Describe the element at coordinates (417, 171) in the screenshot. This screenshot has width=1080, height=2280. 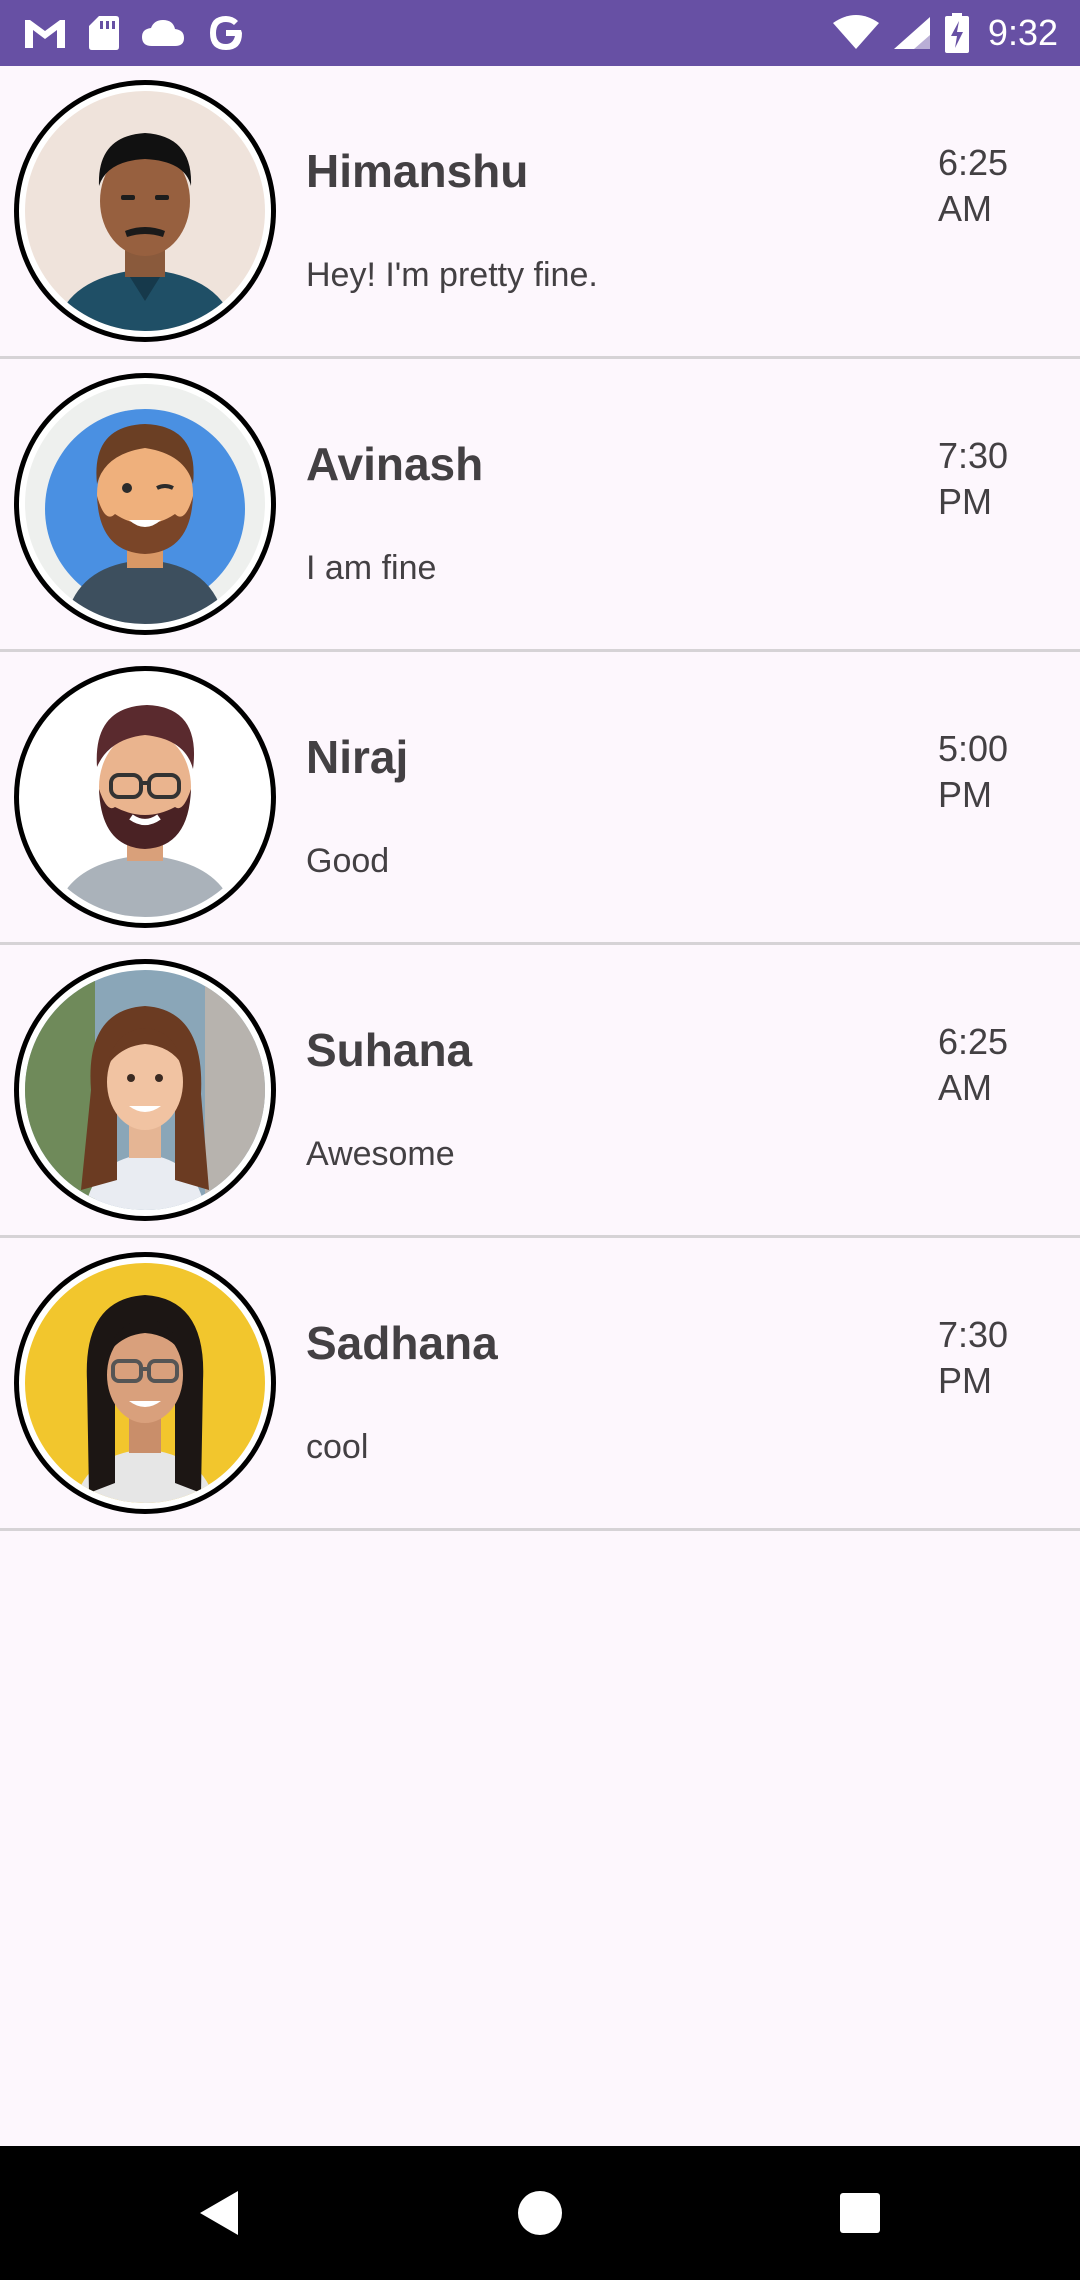
I see `contact-name: Himanshu` at that location.